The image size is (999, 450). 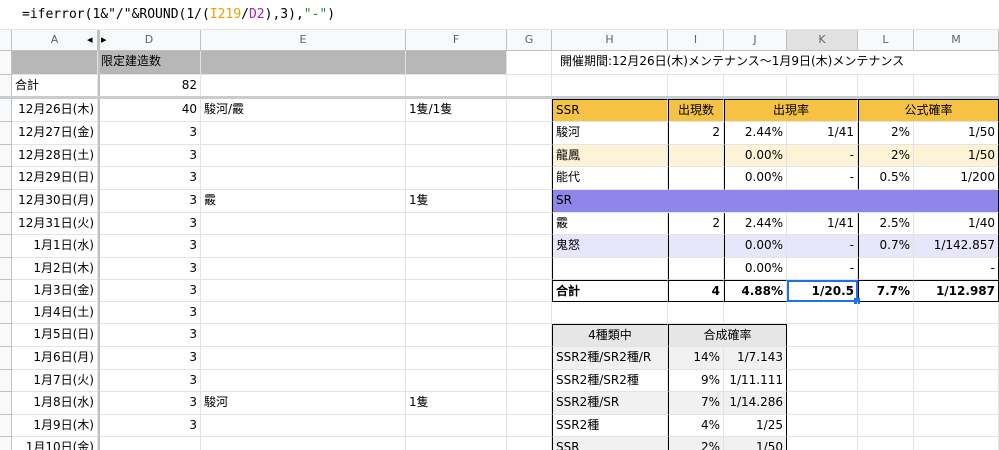 I want to click on official-pct-cell: 2%, so click(x=886, y=156).